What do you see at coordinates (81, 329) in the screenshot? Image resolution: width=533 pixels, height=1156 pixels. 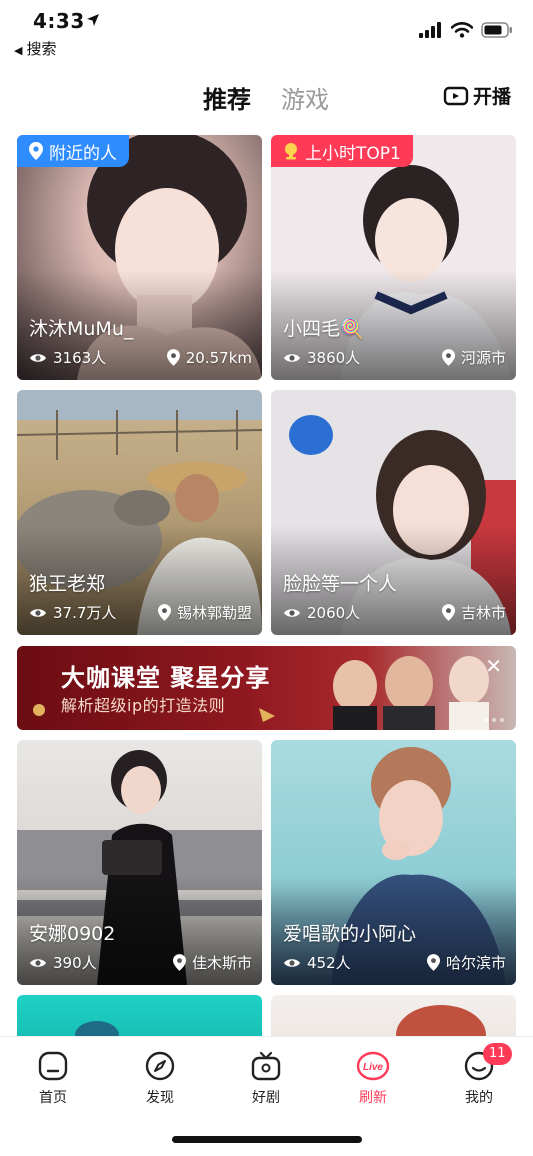 I see `streamer-name: 沐沐MuMu_` at bounding box center [81, 329].